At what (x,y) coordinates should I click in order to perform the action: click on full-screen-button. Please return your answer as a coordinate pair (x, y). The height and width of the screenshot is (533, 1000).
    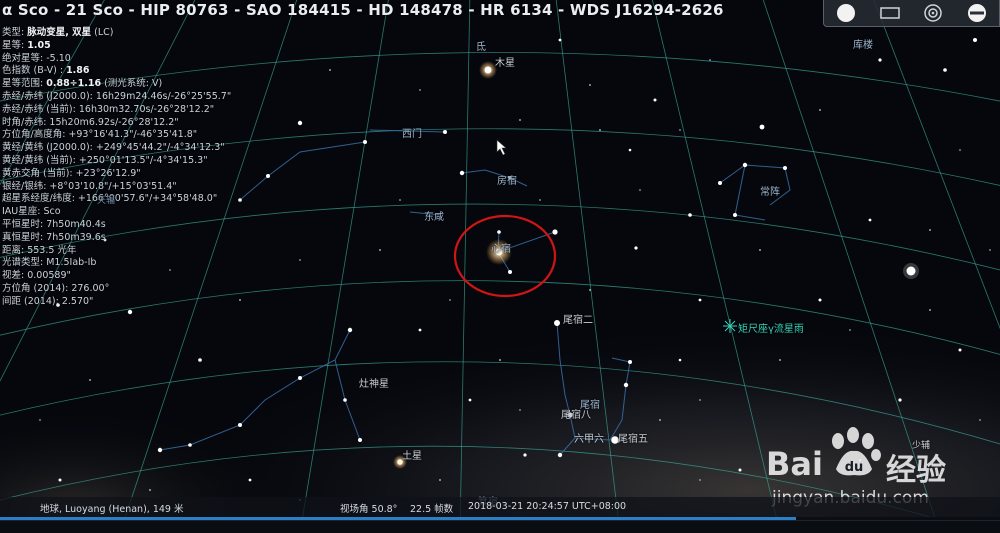
    Looking at the image, I should click on (846, 13).